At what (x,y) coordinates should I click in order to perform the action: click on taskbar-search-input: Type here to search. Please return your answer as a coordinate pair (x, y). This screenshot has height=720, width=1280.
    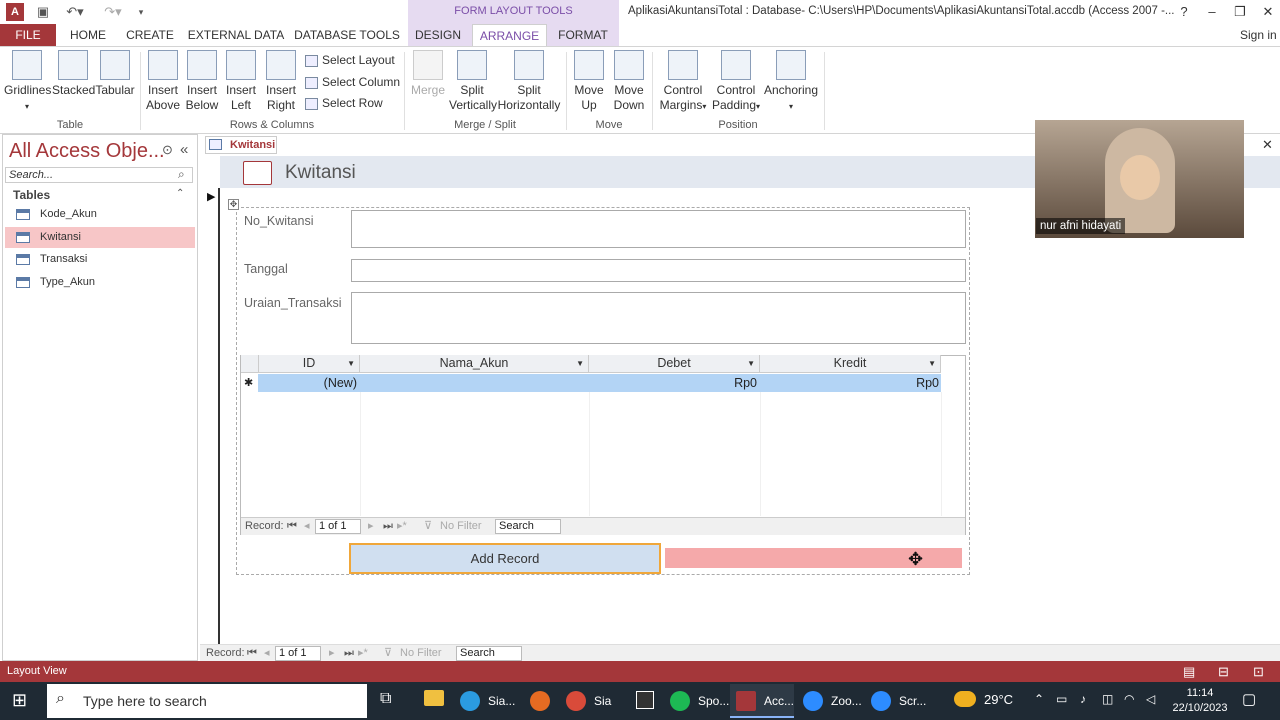
    Looking at the image, I should click on (207, 701).